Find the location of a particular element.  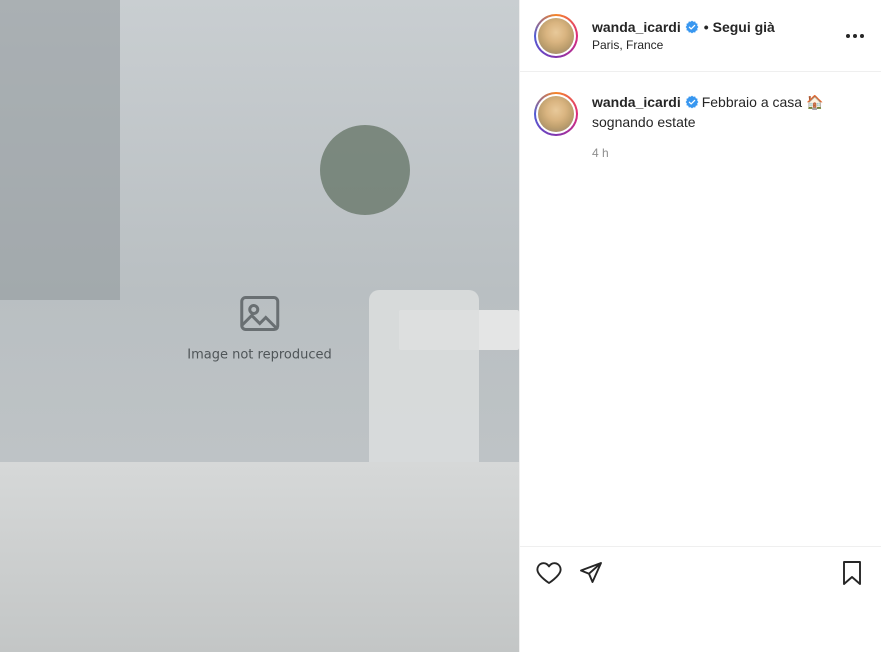

media-background-wall is located at coordinates (60, 150).